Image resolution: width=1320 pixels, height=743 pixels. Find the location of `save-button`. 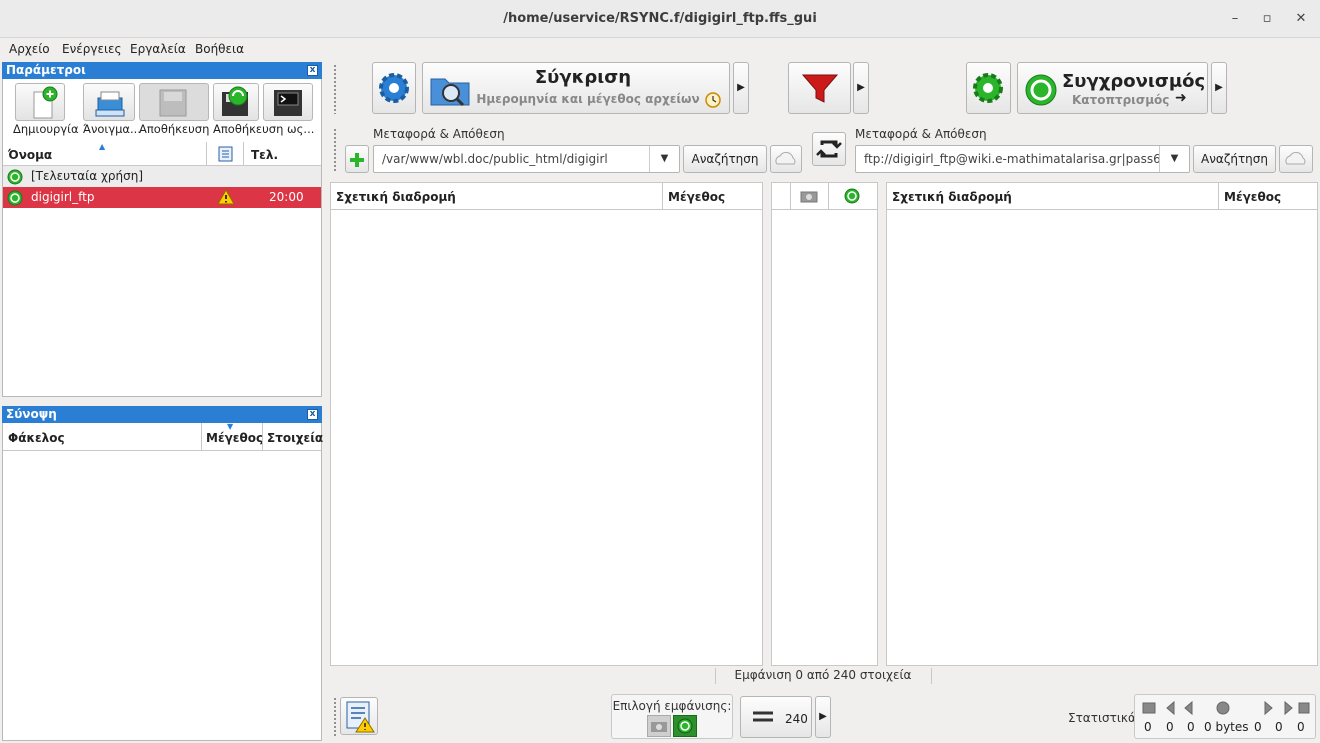

save-button is located at coordinates (174, 102).